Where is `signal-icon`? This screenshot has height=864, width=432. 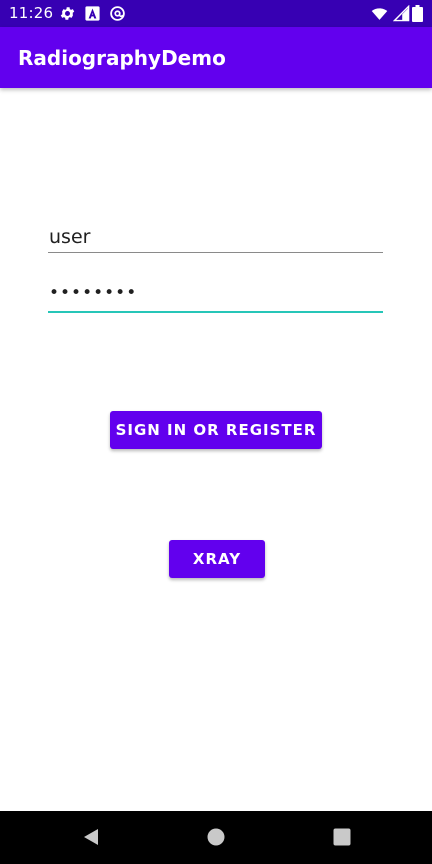
signal-icon is located at coordinates (401, 13).